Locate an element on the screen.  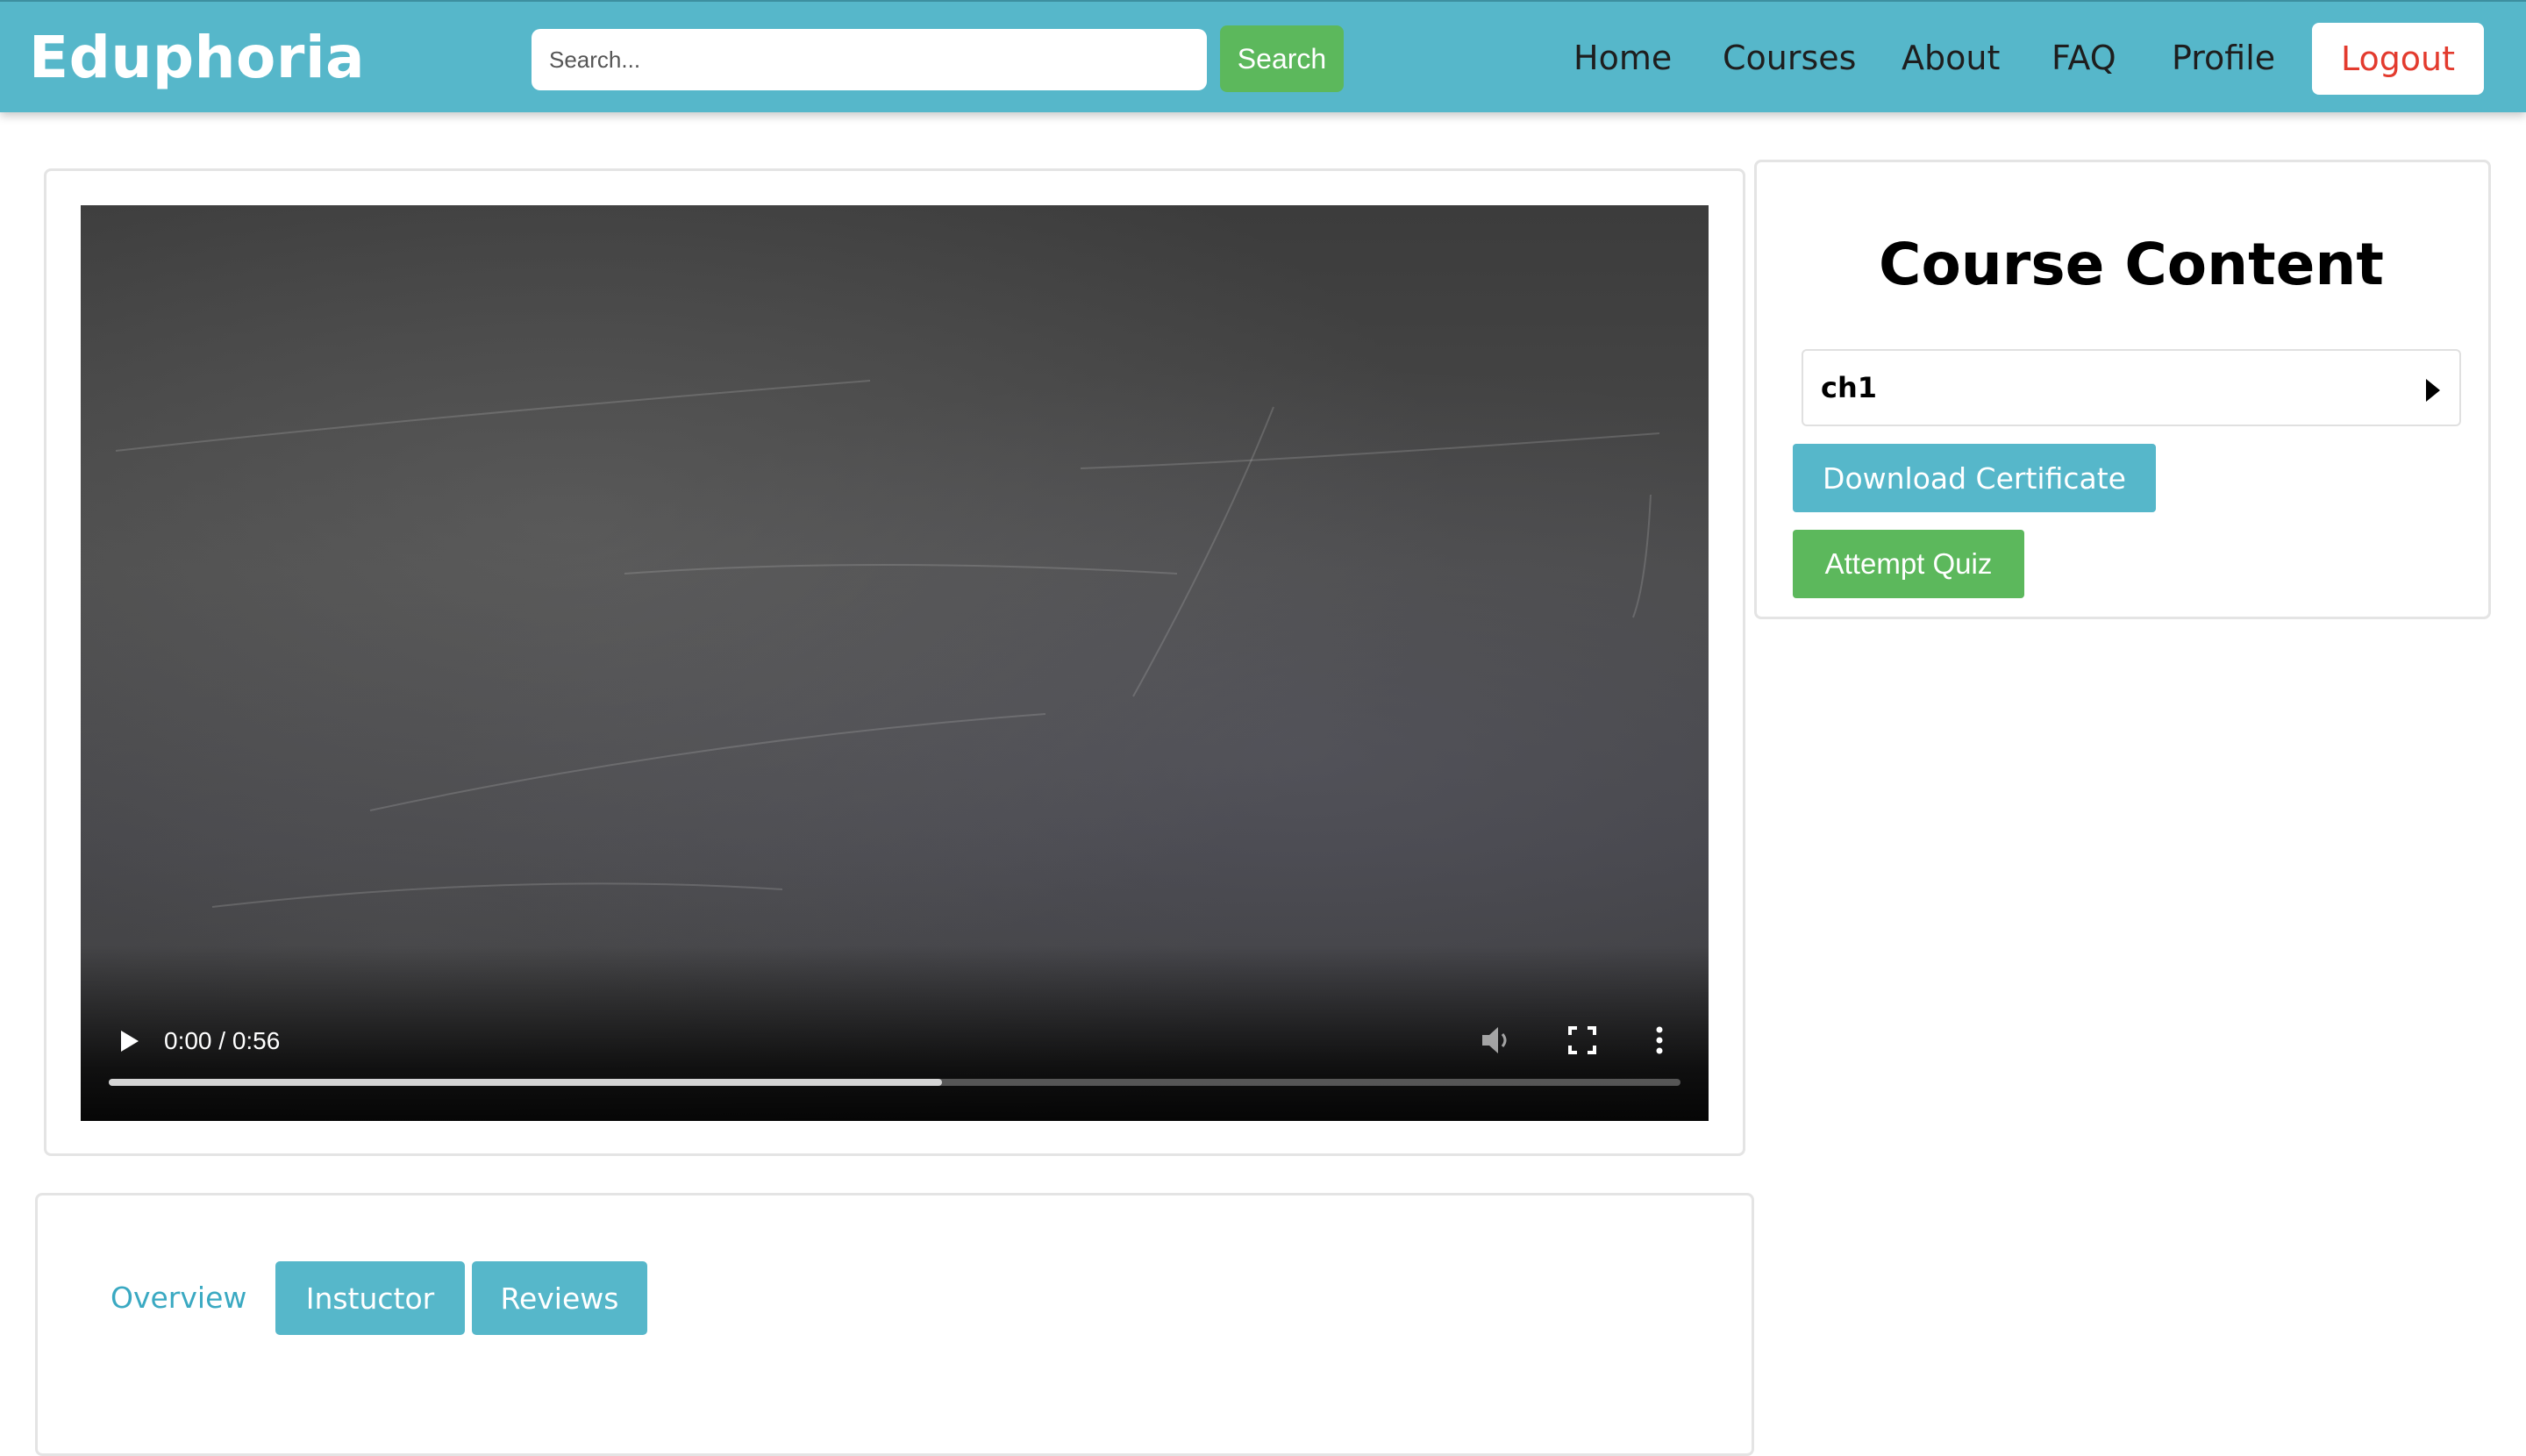
course-content-title: Course Content is located at coordinates (2131, 264).